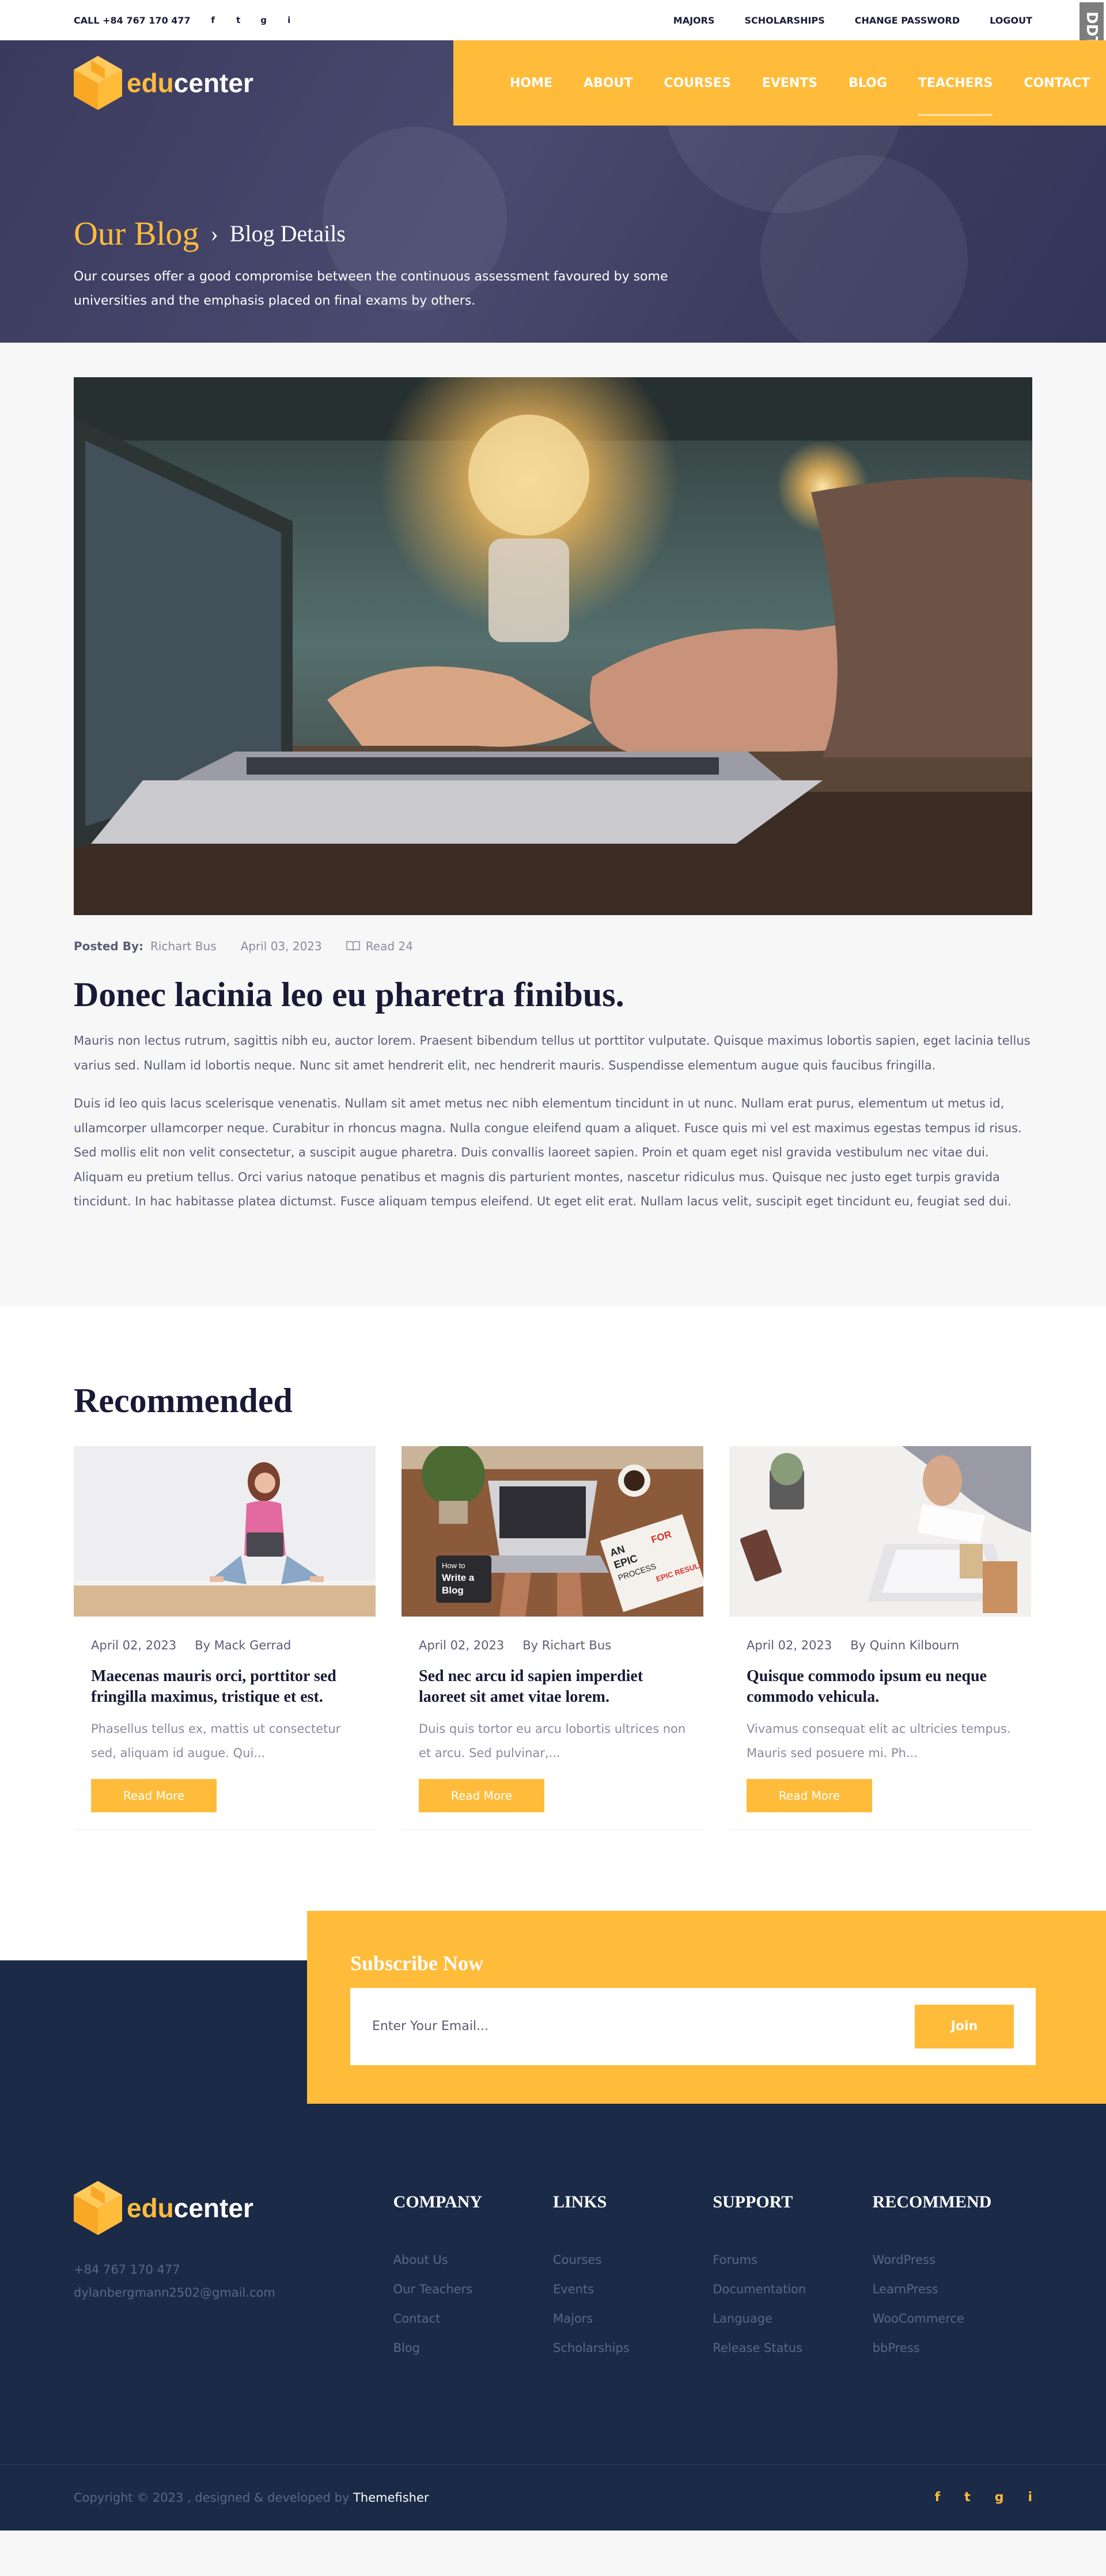 The width and height of the screenshot is (1106, 2576). What do you see at coordinates (905, 1645) in the screenshot?
I see `card-author: By Quinn Kilbourn` at bounding box center [905, 1645].